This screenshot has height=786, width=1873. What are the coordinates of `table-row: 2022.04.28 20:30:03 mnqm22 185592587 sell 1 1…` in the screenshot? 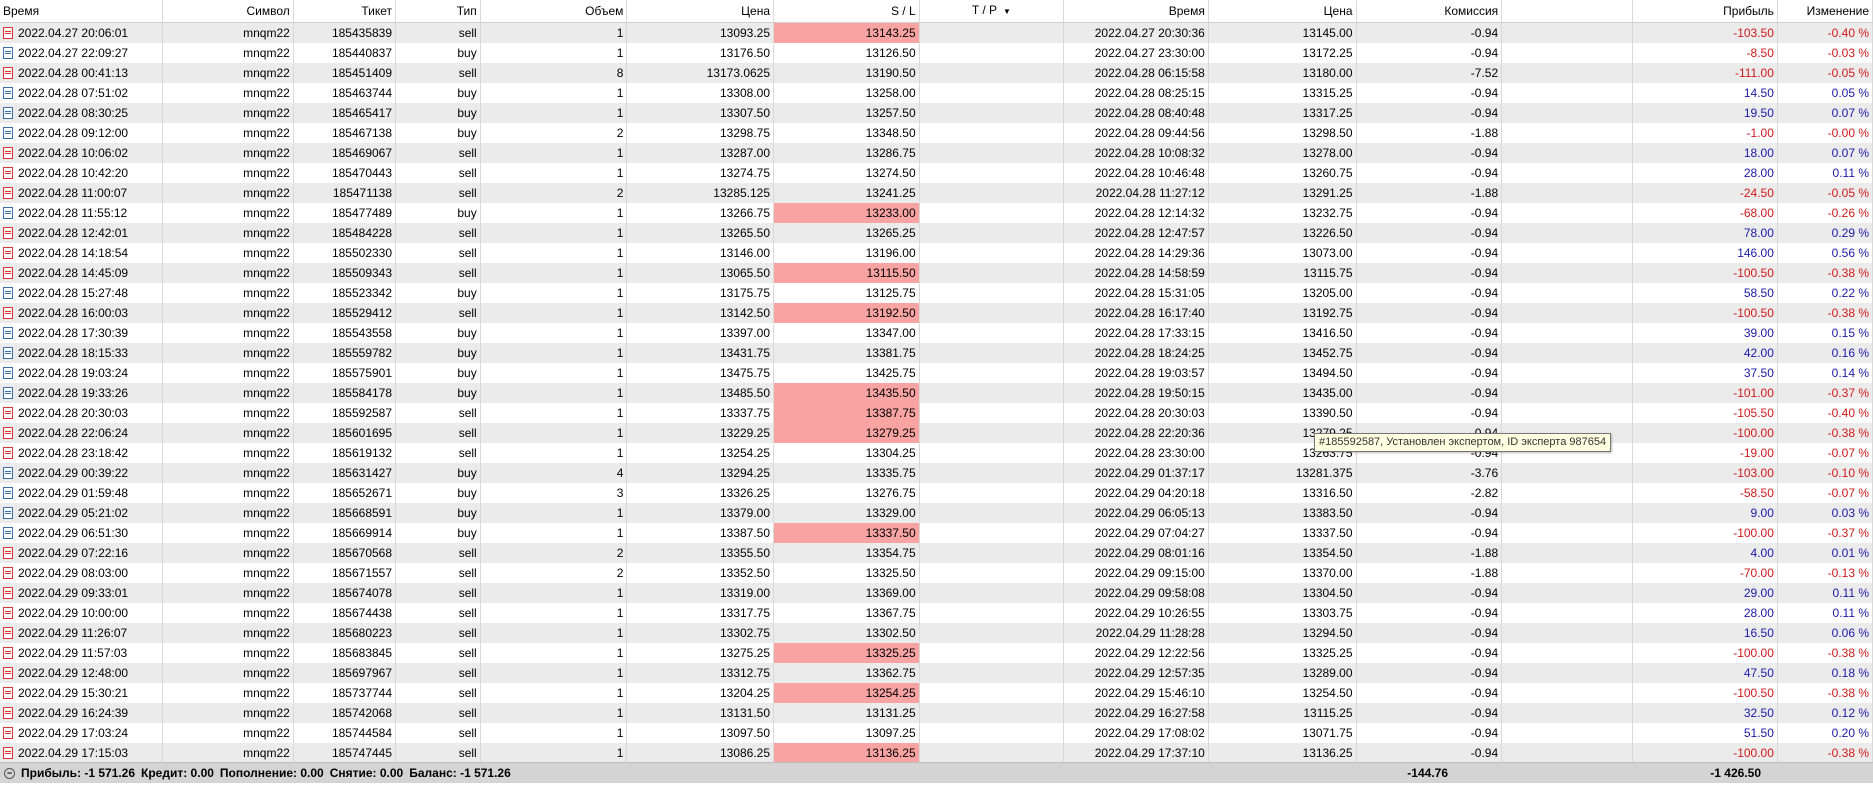 It's located at (936, 413).